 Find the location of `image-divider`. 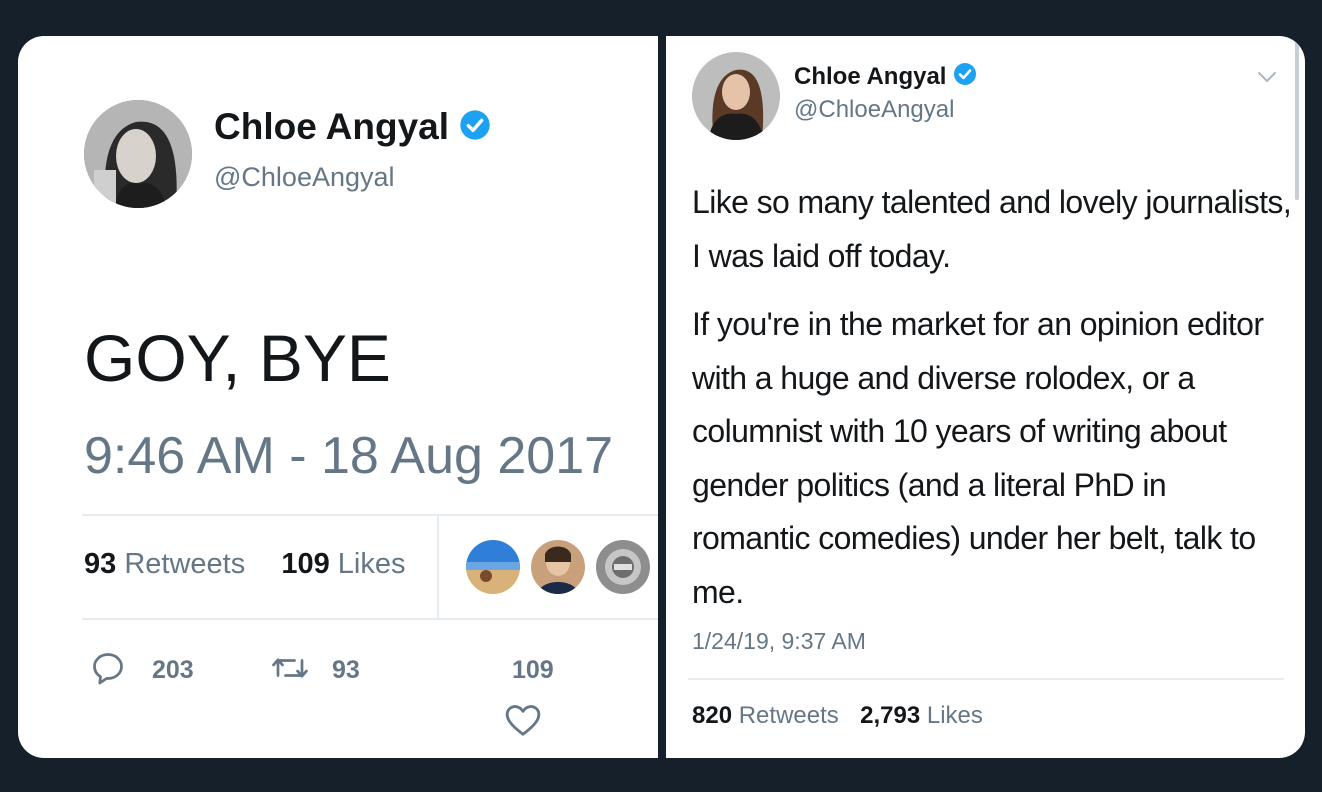

image-divider is located at coordinates (662, 397).